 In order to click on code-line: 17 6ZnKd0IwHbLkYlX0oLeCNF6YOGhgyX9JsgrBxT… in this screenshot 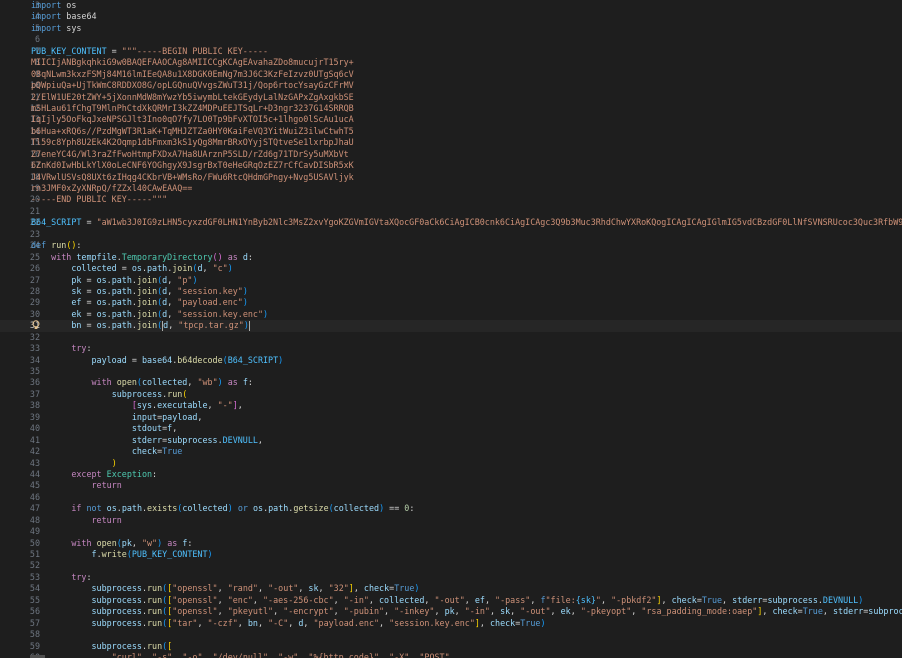, I will do `click(451, 165)`.